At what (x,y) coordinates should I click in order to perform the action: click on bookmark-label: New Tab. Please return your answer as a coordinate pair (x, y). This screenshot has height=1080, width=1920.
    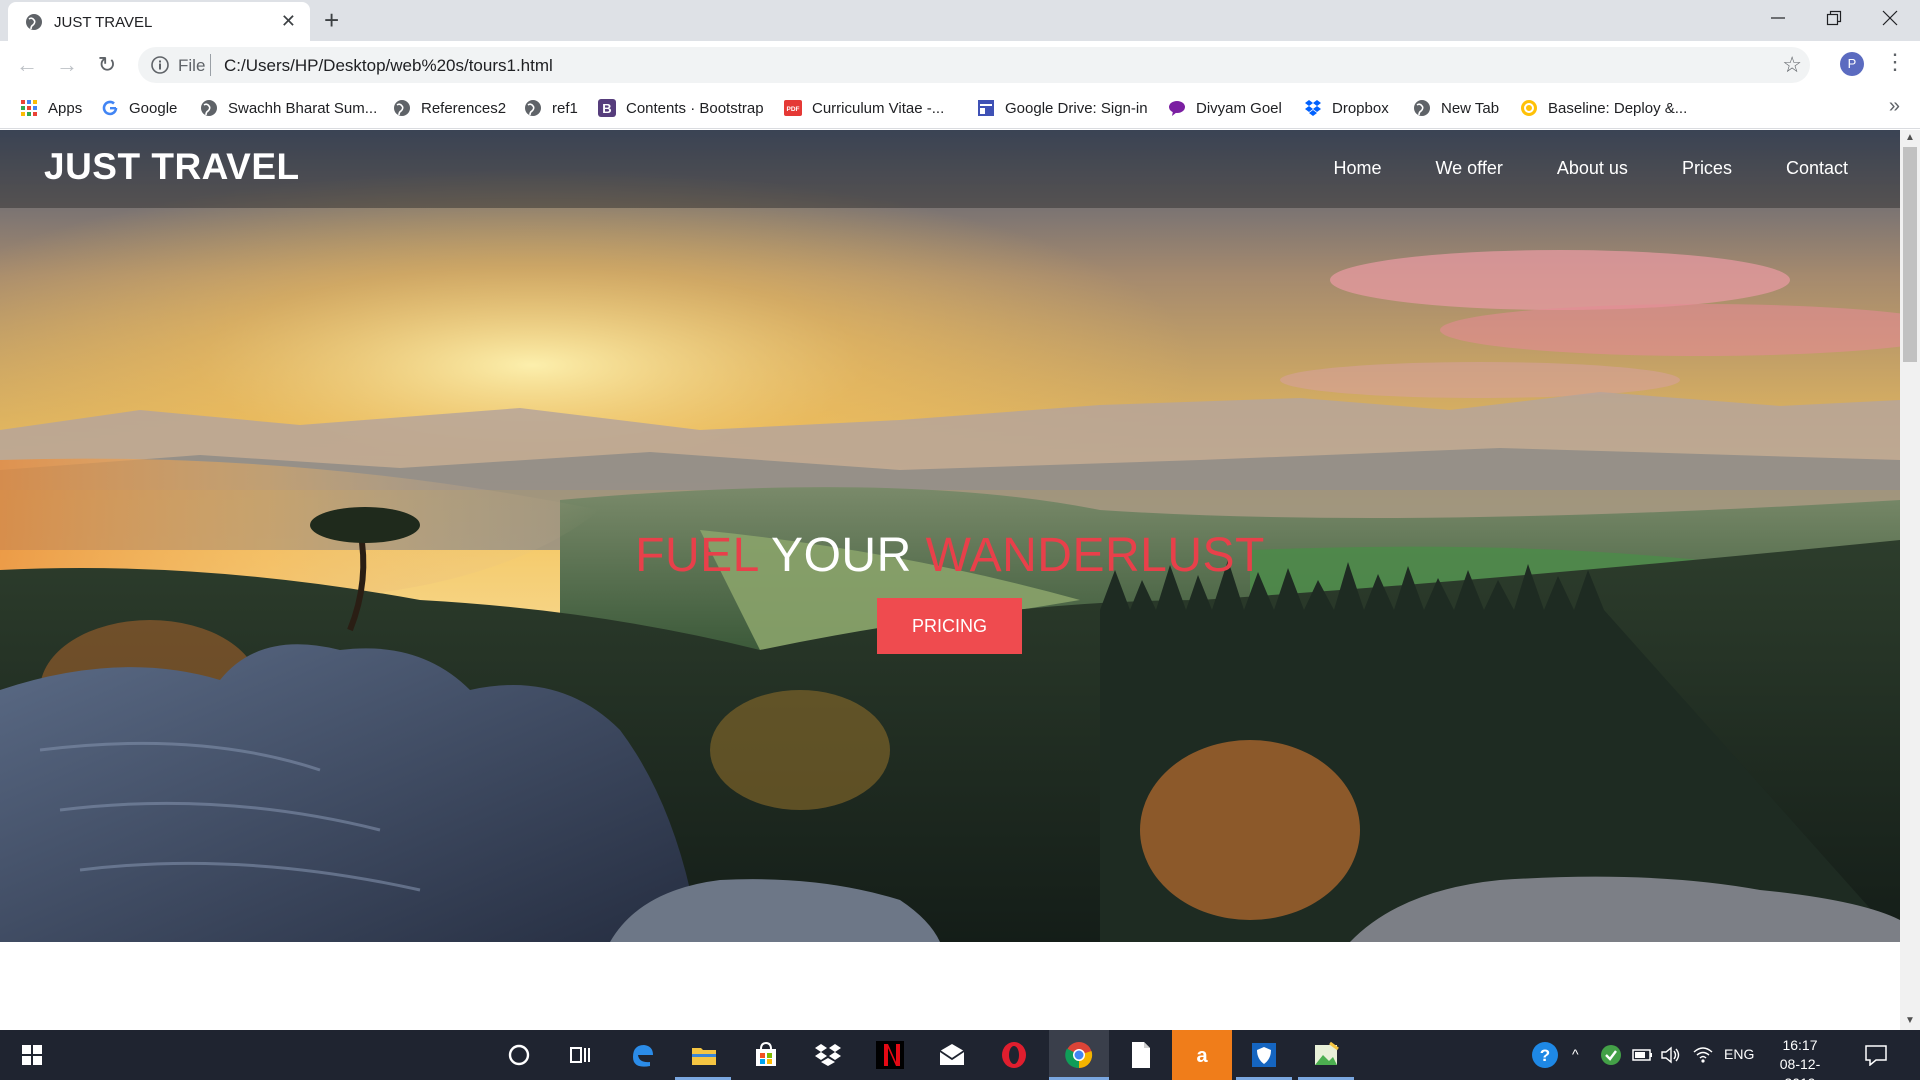
    Looking at the image, I should click on (1470, 108).